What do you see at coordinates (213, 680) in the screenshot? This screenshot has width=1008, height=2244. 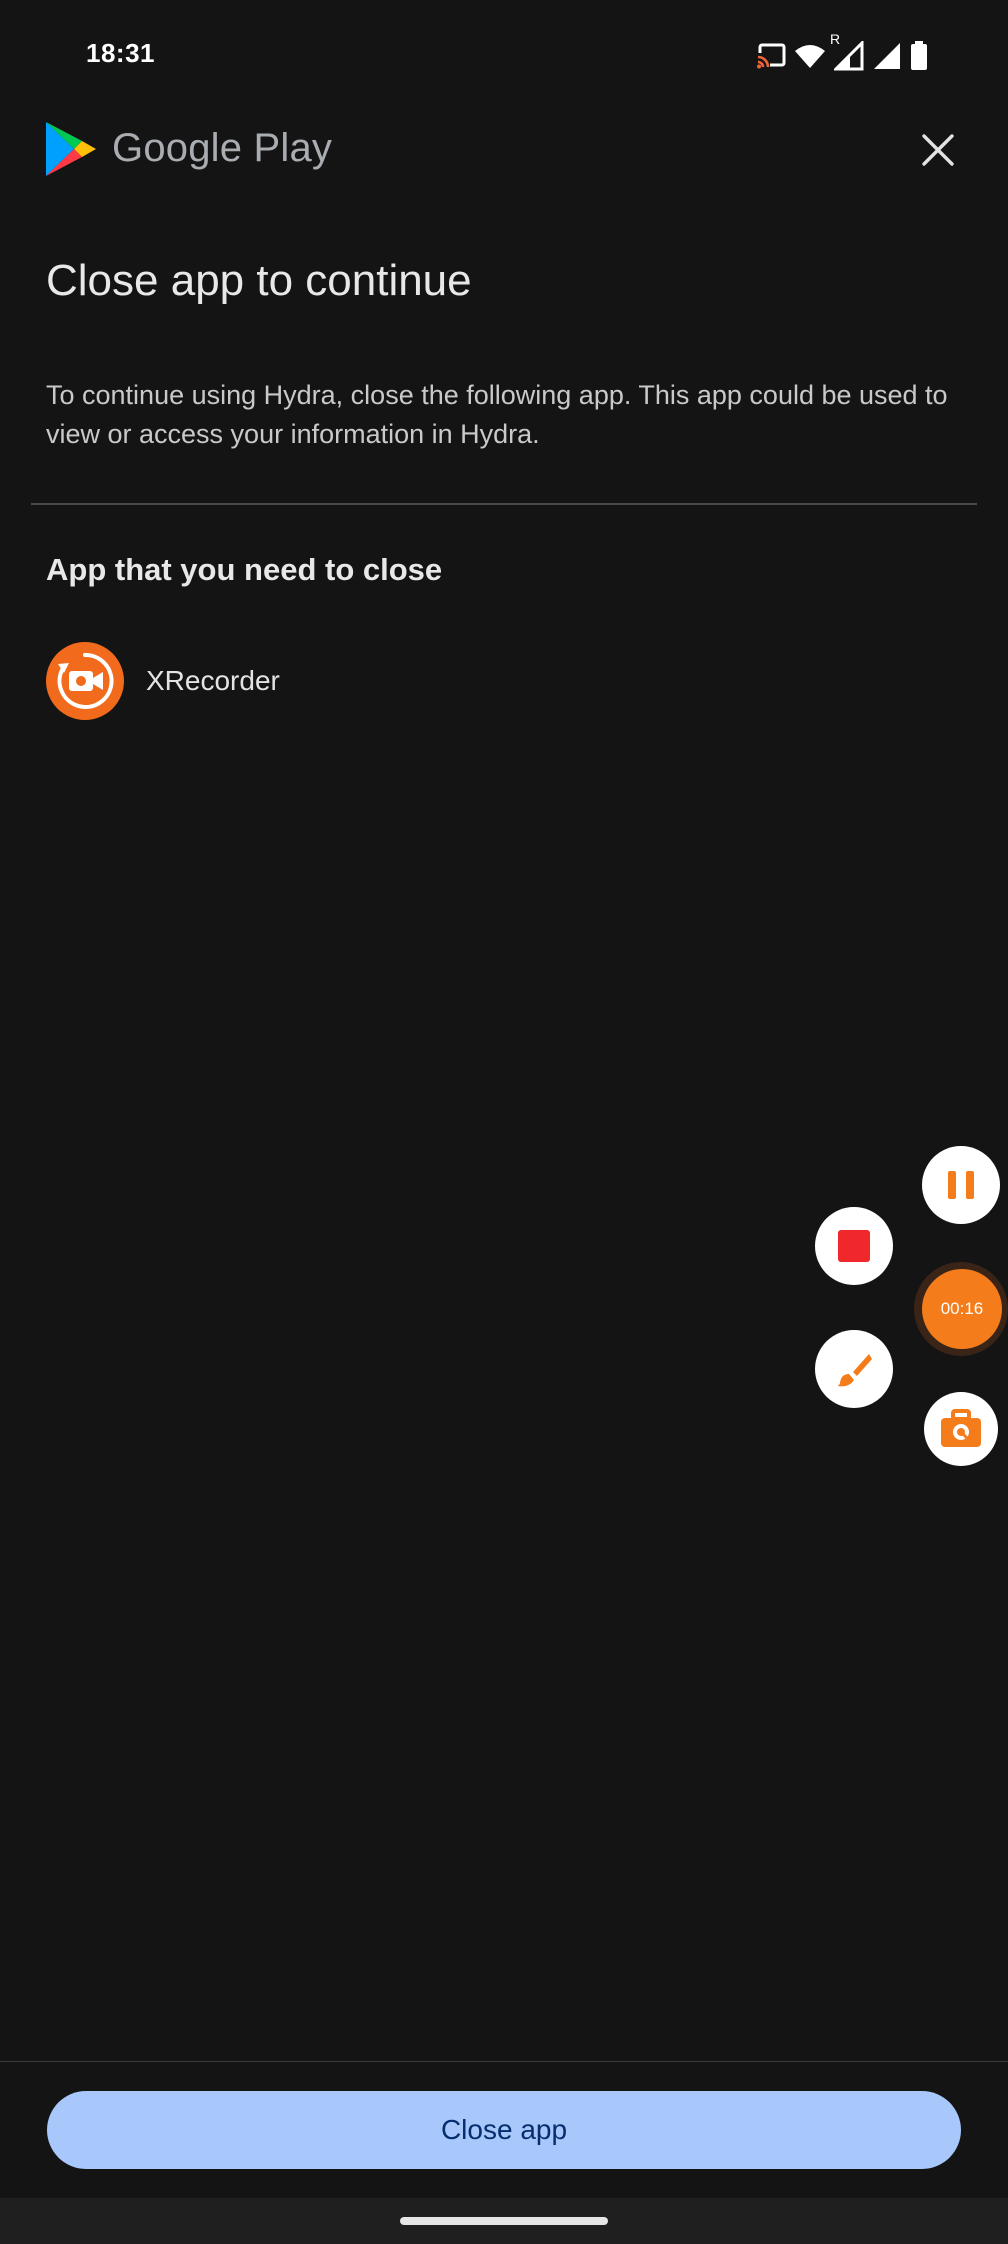 I see `app-name: XRecorder` at bounding box center [213, 680].